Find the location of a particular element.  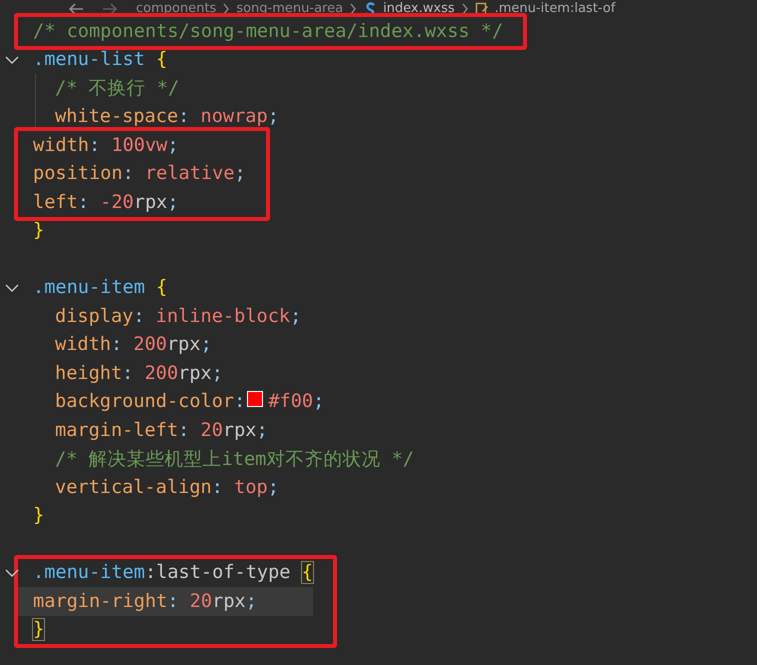

code-text: margin-left: 20 rpx; is located at coordinates (161, 430).